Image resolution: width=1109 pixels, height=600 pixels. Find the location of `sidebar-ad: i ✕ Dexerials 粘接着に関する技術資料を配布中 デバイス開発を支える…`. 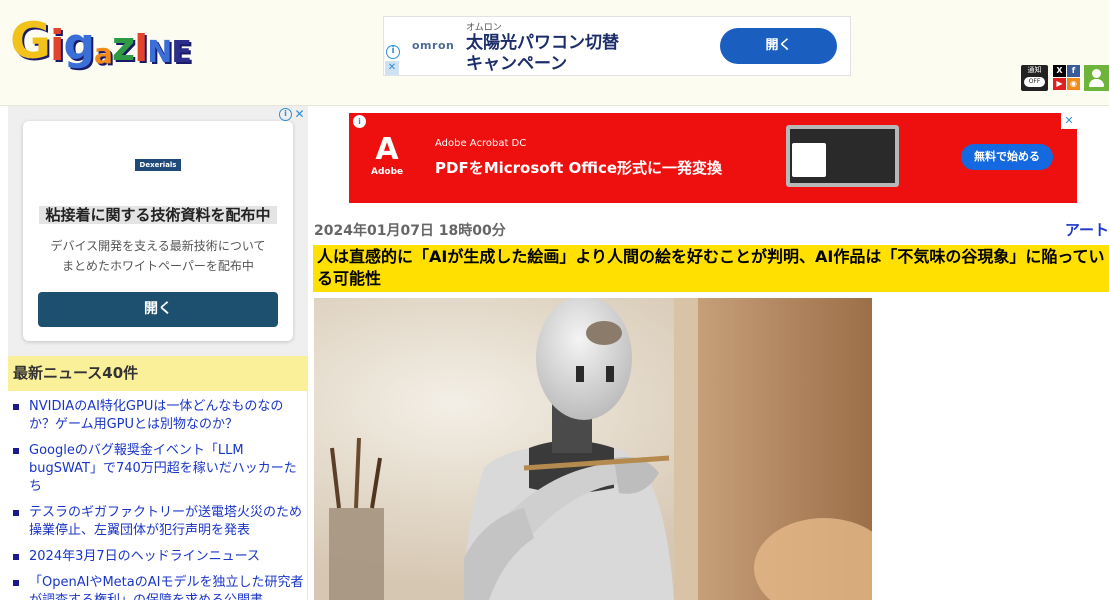

sidebar-ad: i ✕ Dexerials 粘接着に関する技術資料を配布中 デバイス開発を支える… is located at coordinates (158, 231).